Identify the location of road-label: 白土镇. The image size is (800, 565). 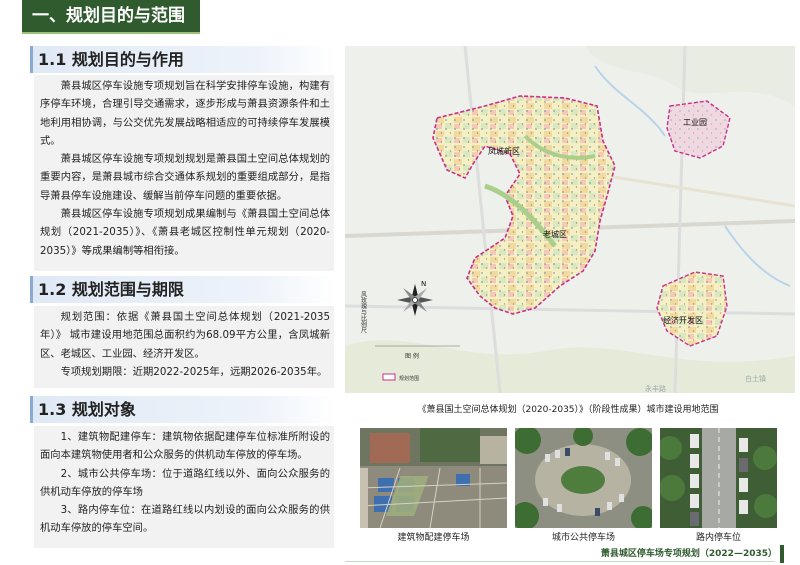
(755, 378).